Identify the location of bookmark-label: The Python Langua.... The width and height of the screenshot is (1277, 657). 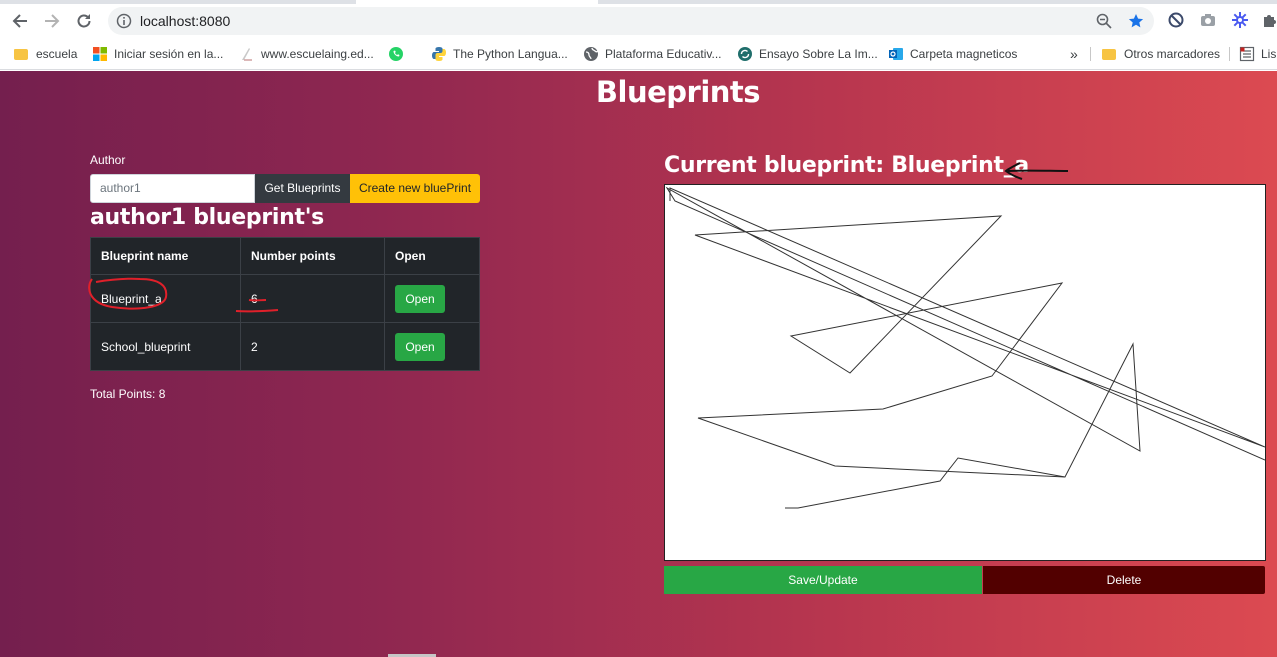
(510, 54).